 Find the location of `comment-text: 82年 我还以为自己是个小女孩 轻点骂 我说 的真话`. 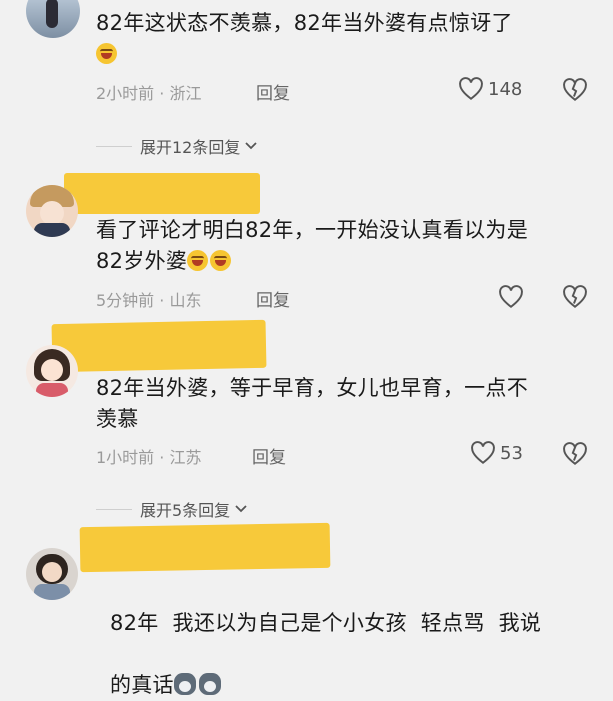

comment-text: 82年 我还以为自己是个小女孩 轻点骂 我说 的真话 is located at coordinates (318, 639).